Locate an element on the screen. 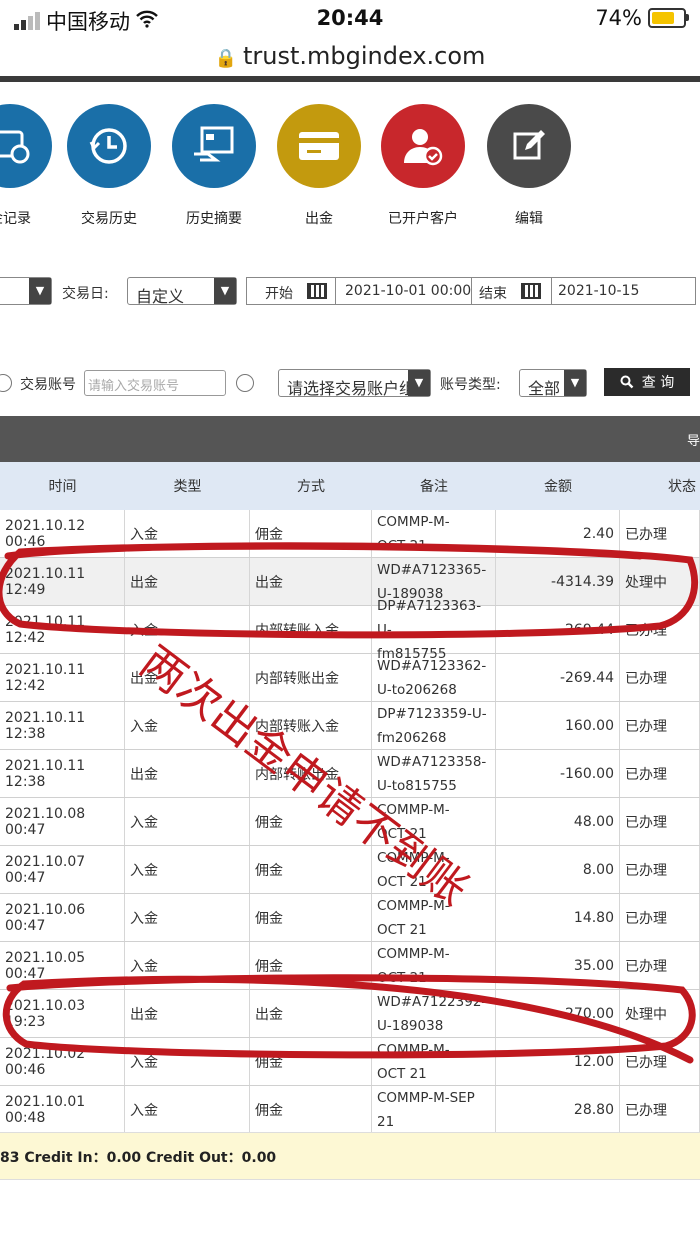  toolbar-item-history-summary: 历史摘要 is located at coordinates (214, 164).